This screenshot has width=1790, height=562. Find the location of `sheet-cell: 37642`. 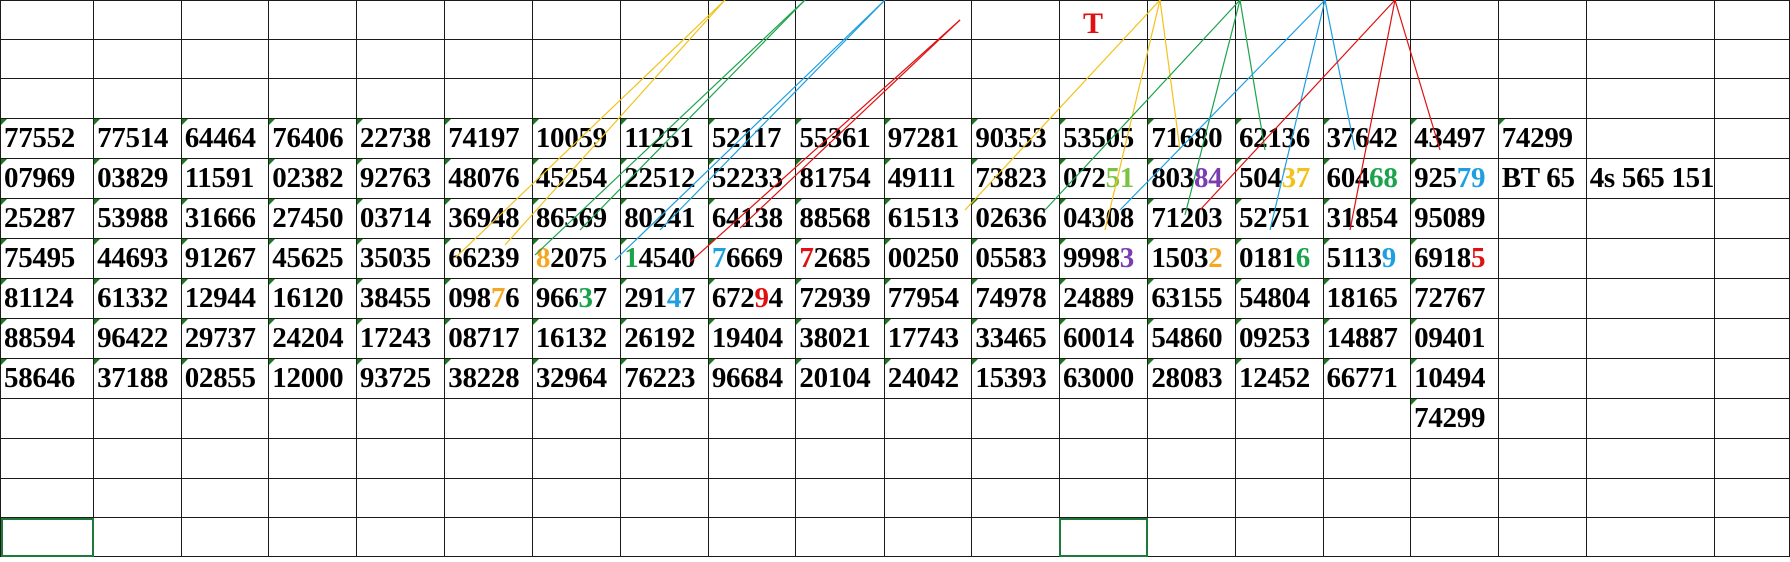

sheet-cell: 37642 is located at coordinates (1367, 138).